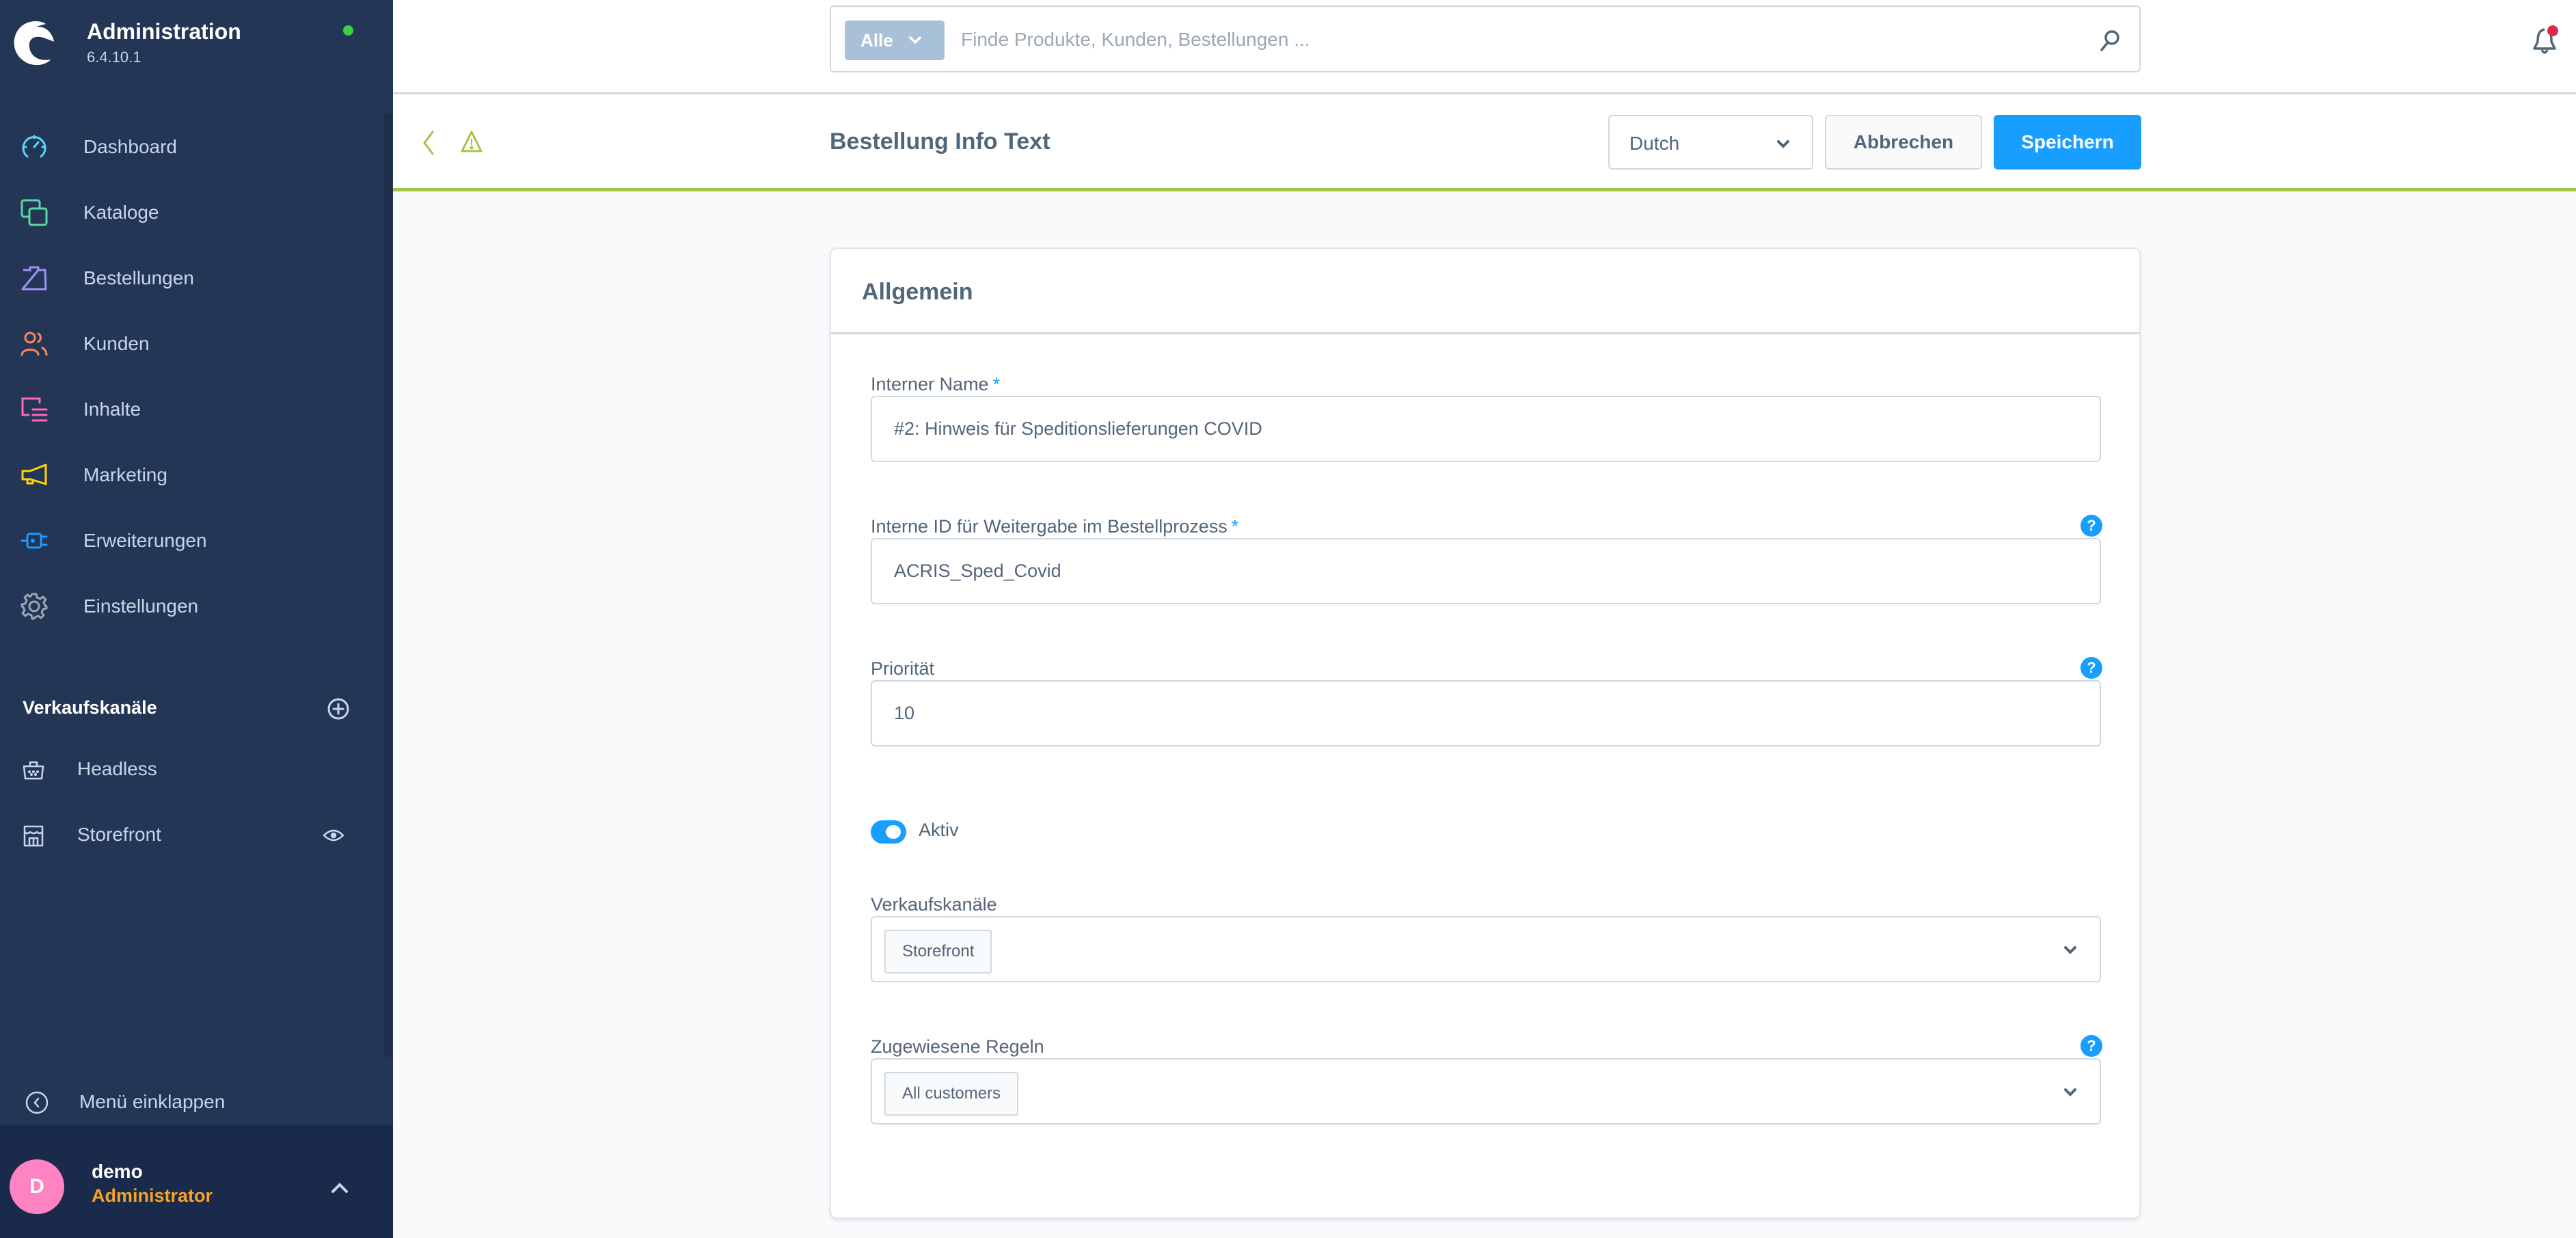 This screenshot has width=2576, height=1238. What do you see at coordinates (34, 474) in the screenshot?
I see `marketing-icon` at bounding box center [34, 474].